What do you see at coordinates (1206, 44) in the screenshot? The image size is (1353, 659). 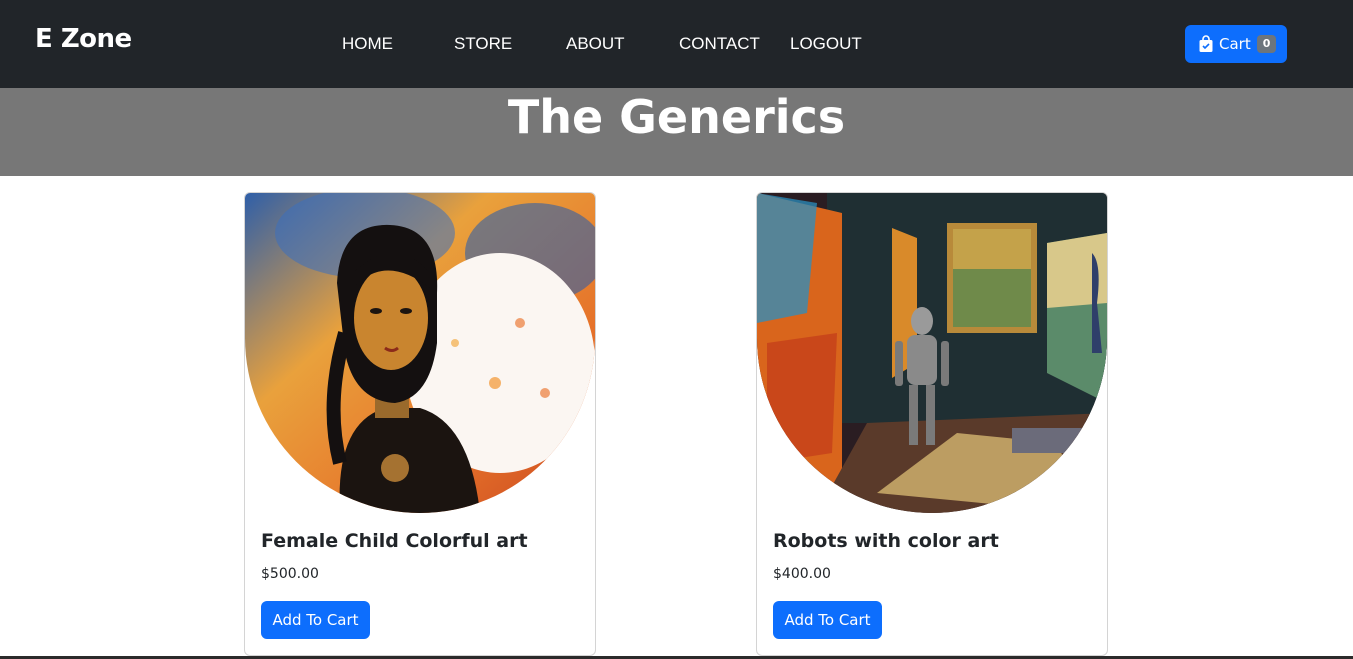 I see `shopping-bag-icon` at bounding box center [1206, 44].